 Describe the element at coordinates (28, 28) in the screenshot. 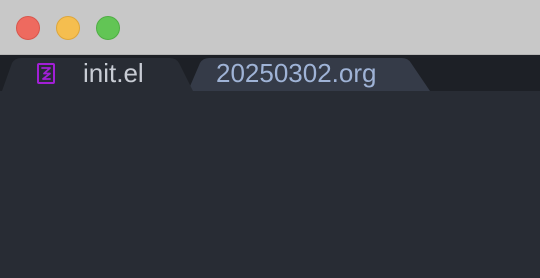

I see `close-window-button` at that location.